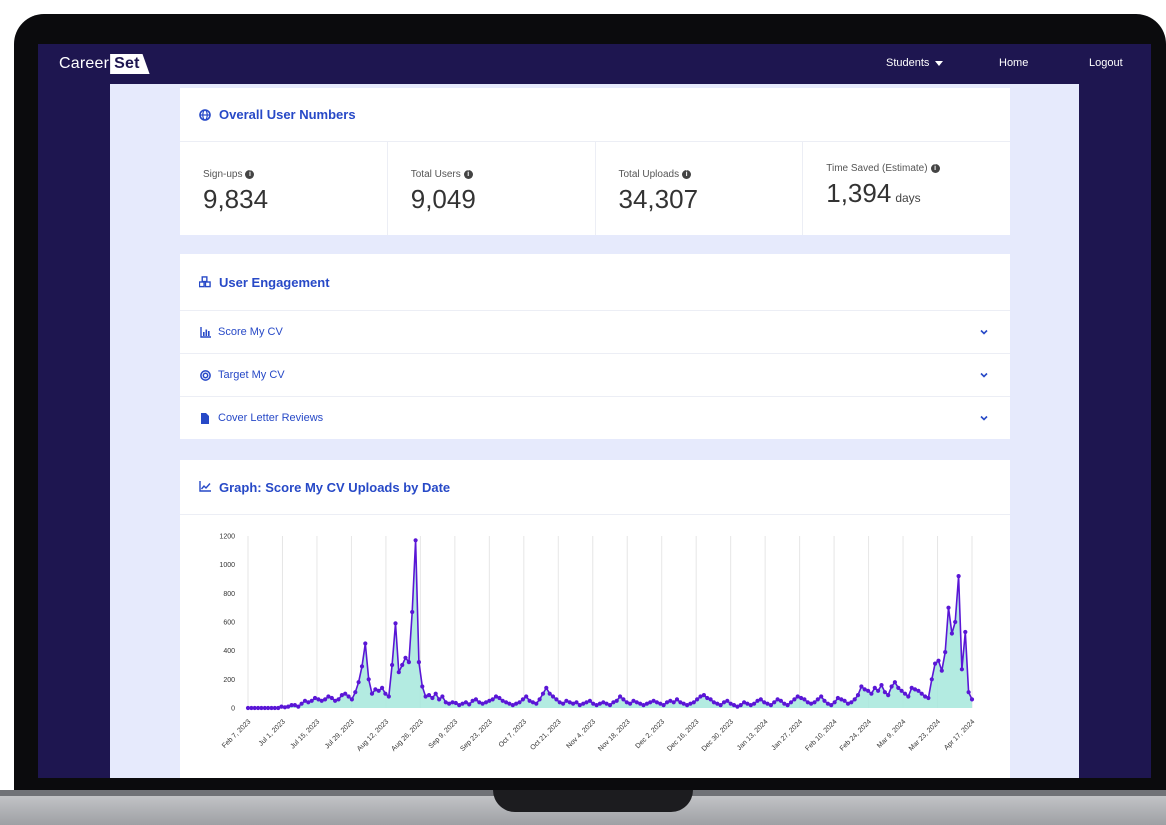  I want to click on accordion-target-my-cv: Target My CV, so click(595, 374).